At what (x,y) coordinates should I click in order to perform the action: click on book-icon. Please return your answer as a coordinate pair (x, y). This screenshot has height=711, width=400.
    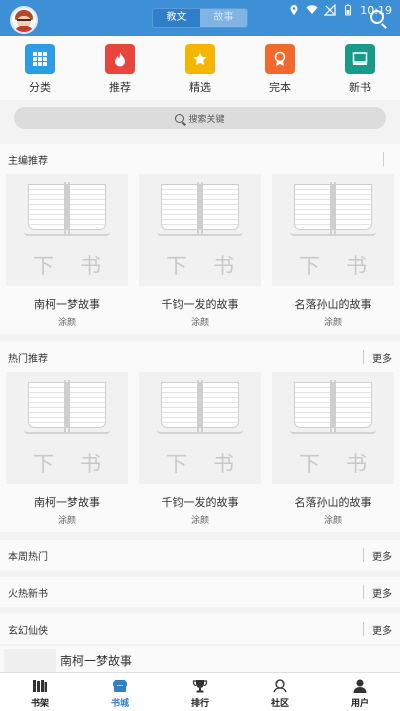
    Looking at the image, I should click on (360, 59).